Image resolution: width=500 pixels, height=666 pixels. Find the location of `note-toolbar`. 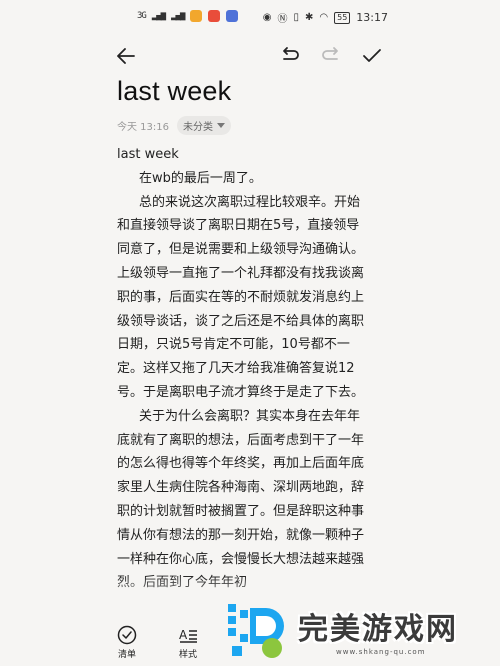

note-toolbar is located at coordinates (250, 56).